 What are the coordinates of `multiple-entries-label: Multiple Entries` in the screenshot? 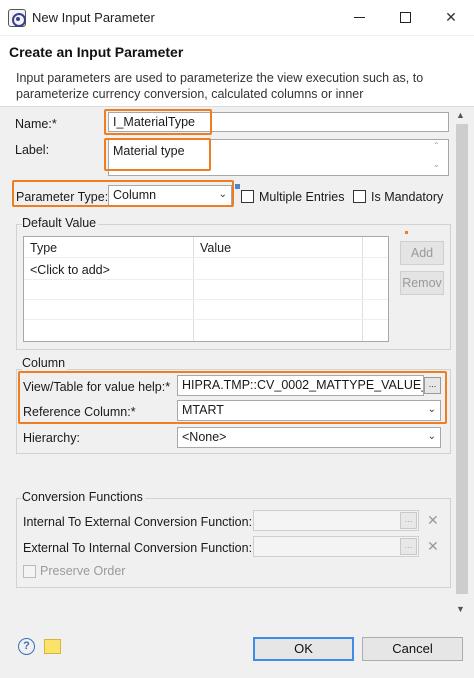 It's located at (302, 197).